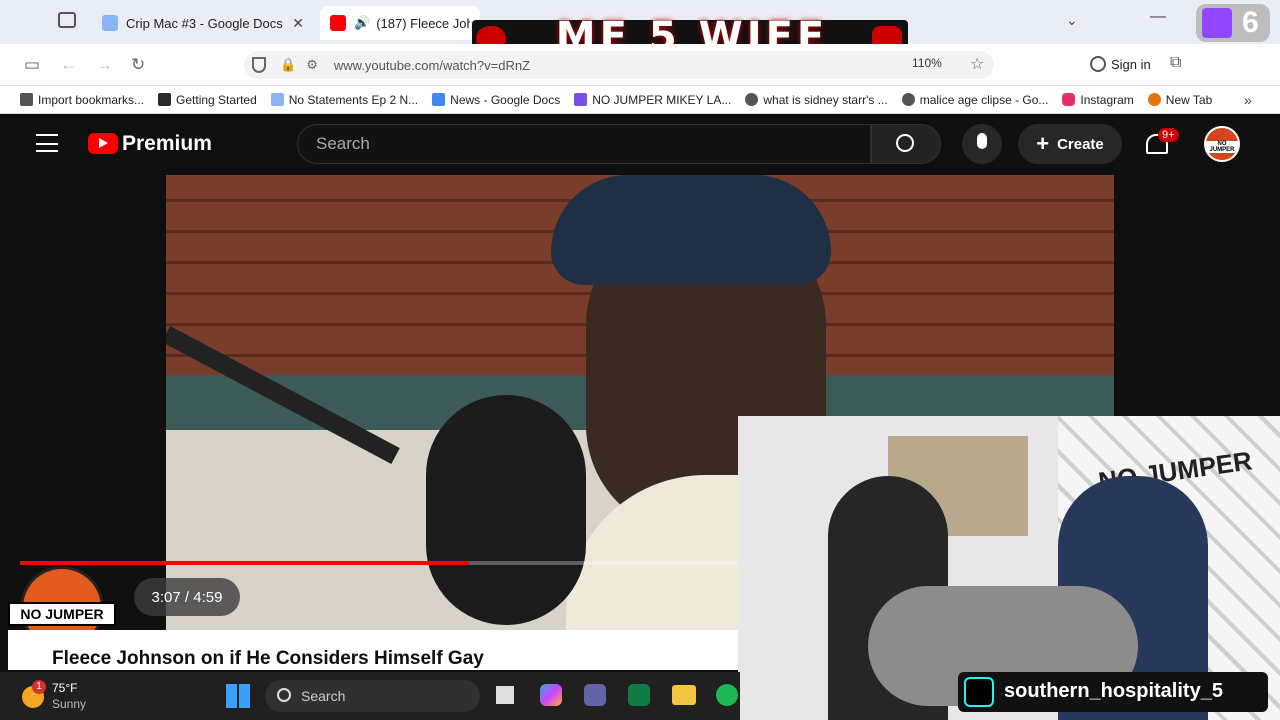  Describe the element at coordinates (684, 695) in the screenshot. I see `file-explorer-icon` at that location.